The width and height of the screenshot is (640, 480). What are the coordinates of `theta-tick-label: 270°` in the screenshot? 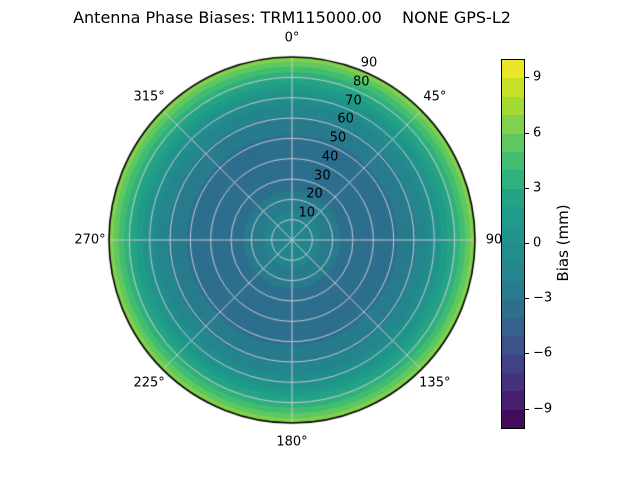 It's located at (90, 240).